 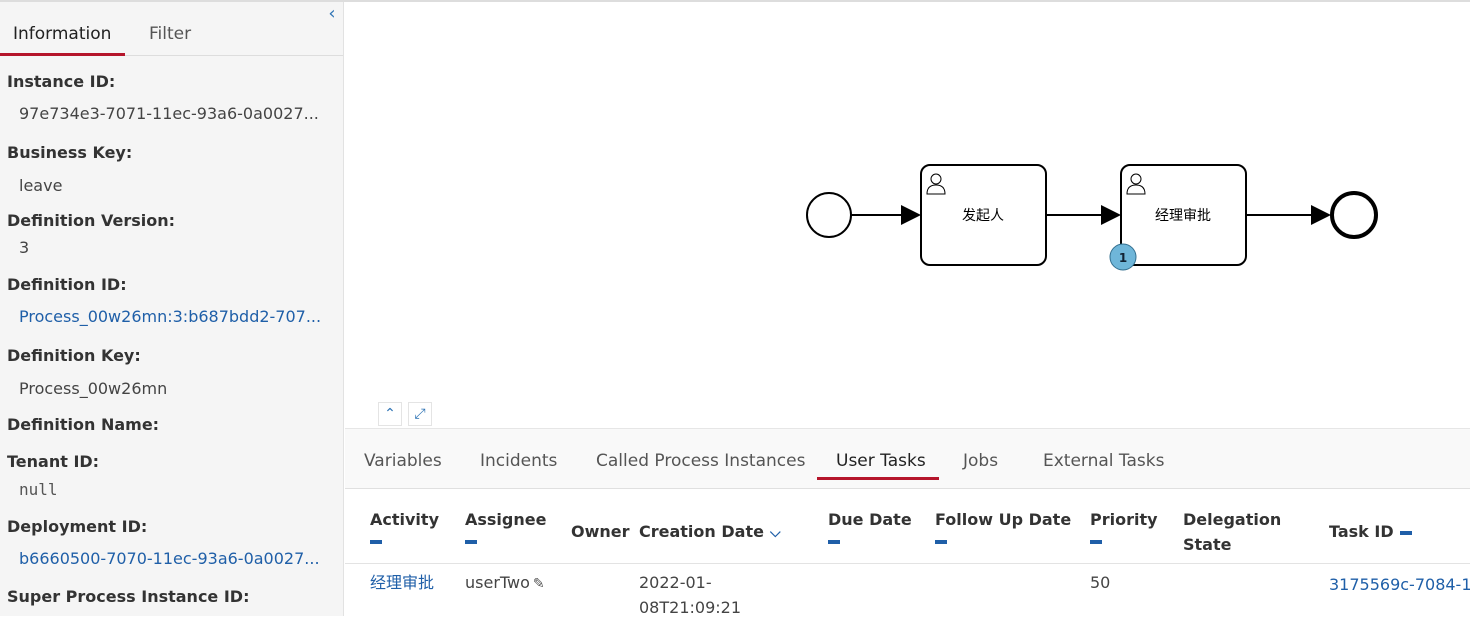 What do you see at coordinates (600, 531) in the screenshot?
I see `column-owner: Owner` at bounding box center [600, 531].